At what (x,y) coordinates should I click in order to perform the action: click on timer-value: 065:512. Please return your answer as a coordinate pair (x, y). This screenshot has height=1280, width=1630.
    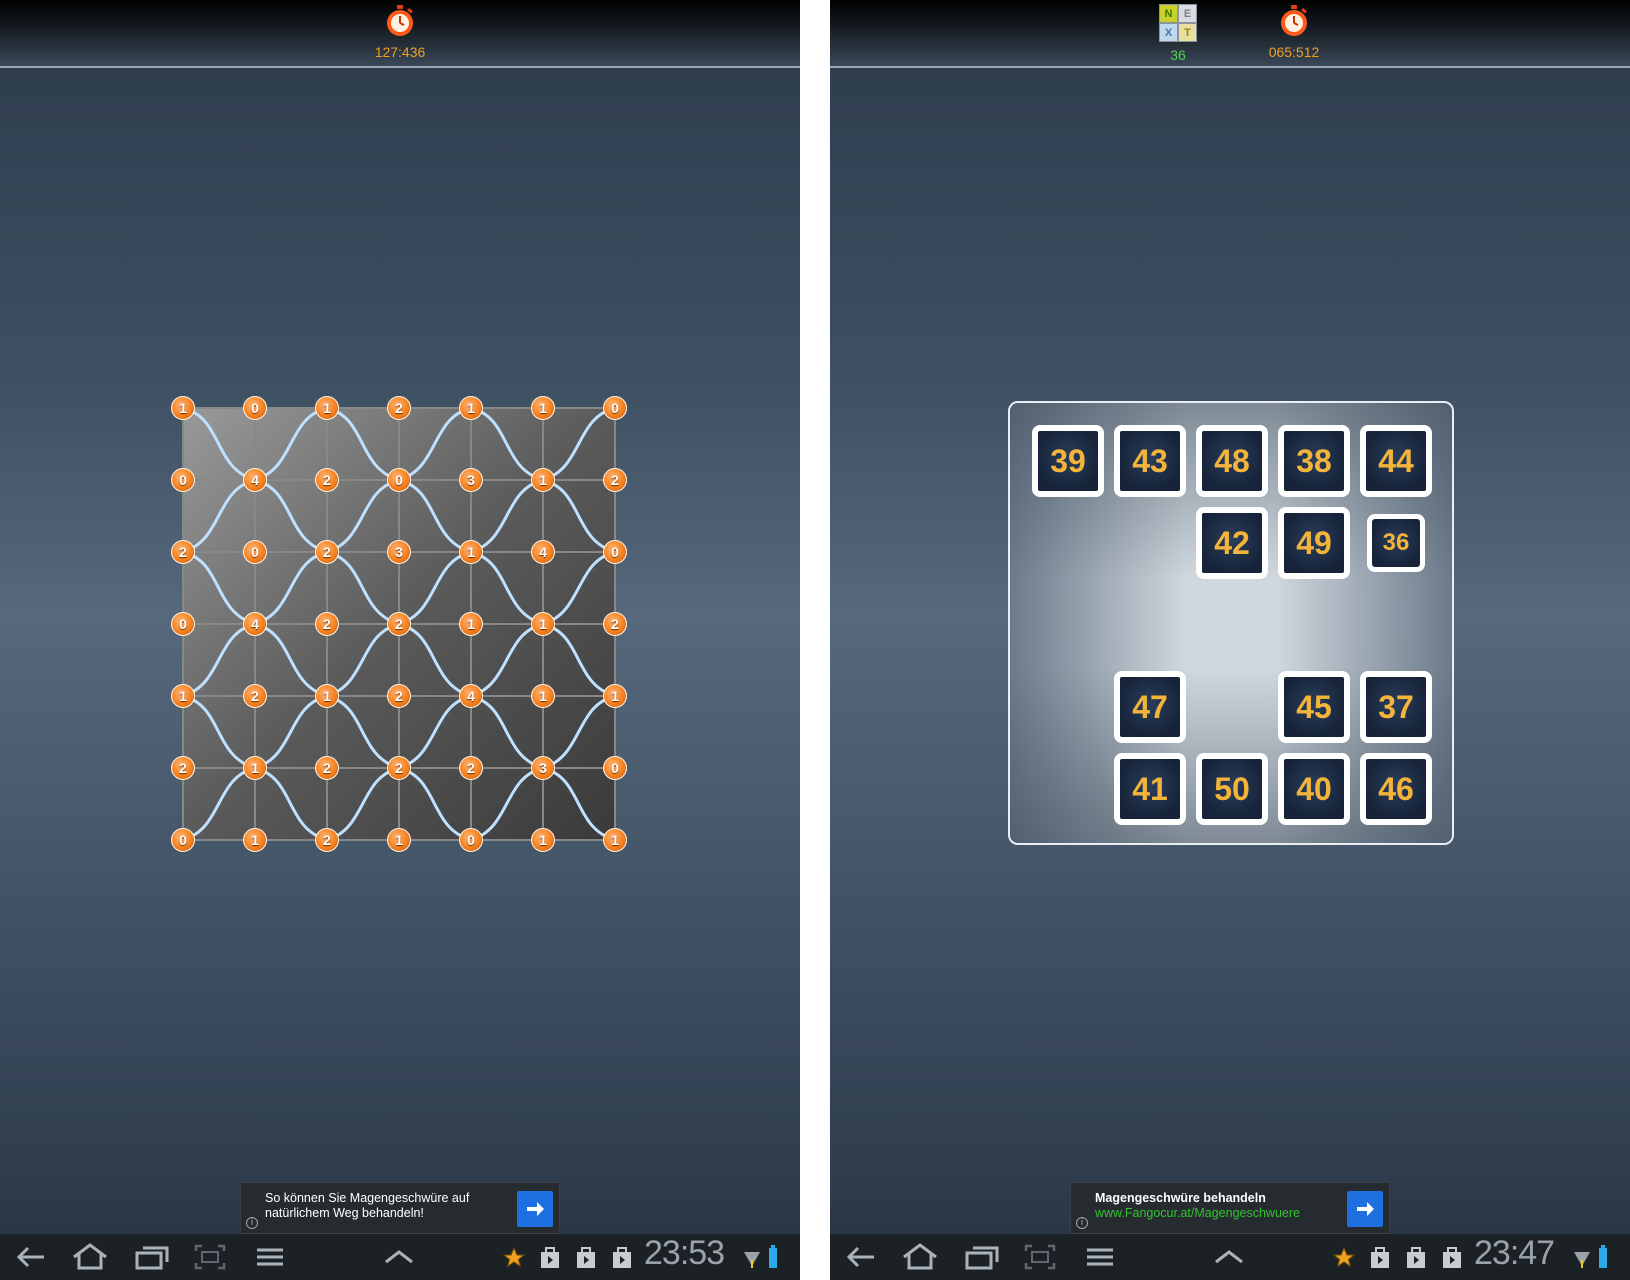
    Looking at the image, I should click on (1294, 52).